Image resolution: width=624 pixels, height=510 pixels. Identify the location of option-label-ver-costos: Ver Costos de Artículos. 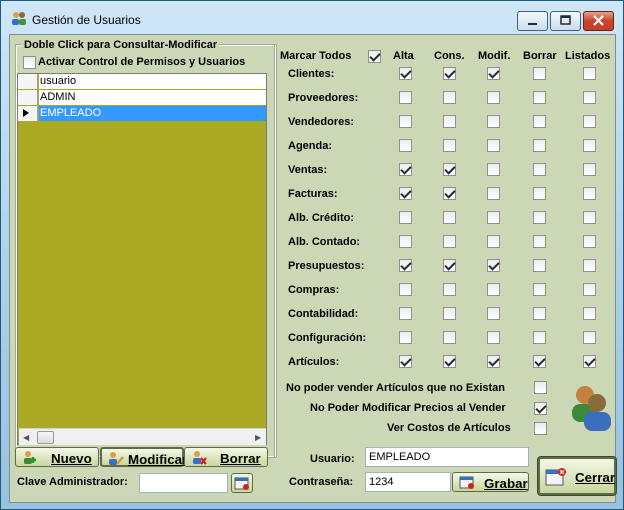
(449, 428).